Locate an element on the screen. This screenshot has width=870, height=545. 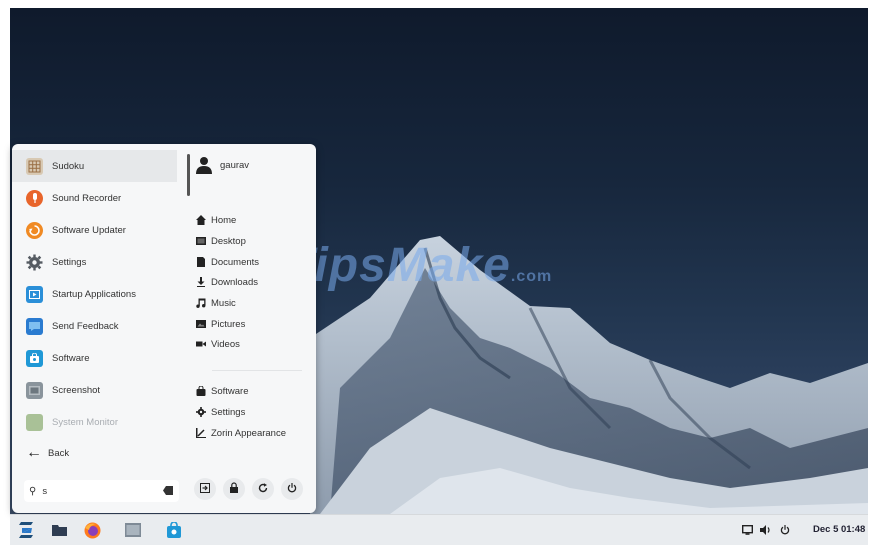
documents-icon is located at coordinates (201, 262).